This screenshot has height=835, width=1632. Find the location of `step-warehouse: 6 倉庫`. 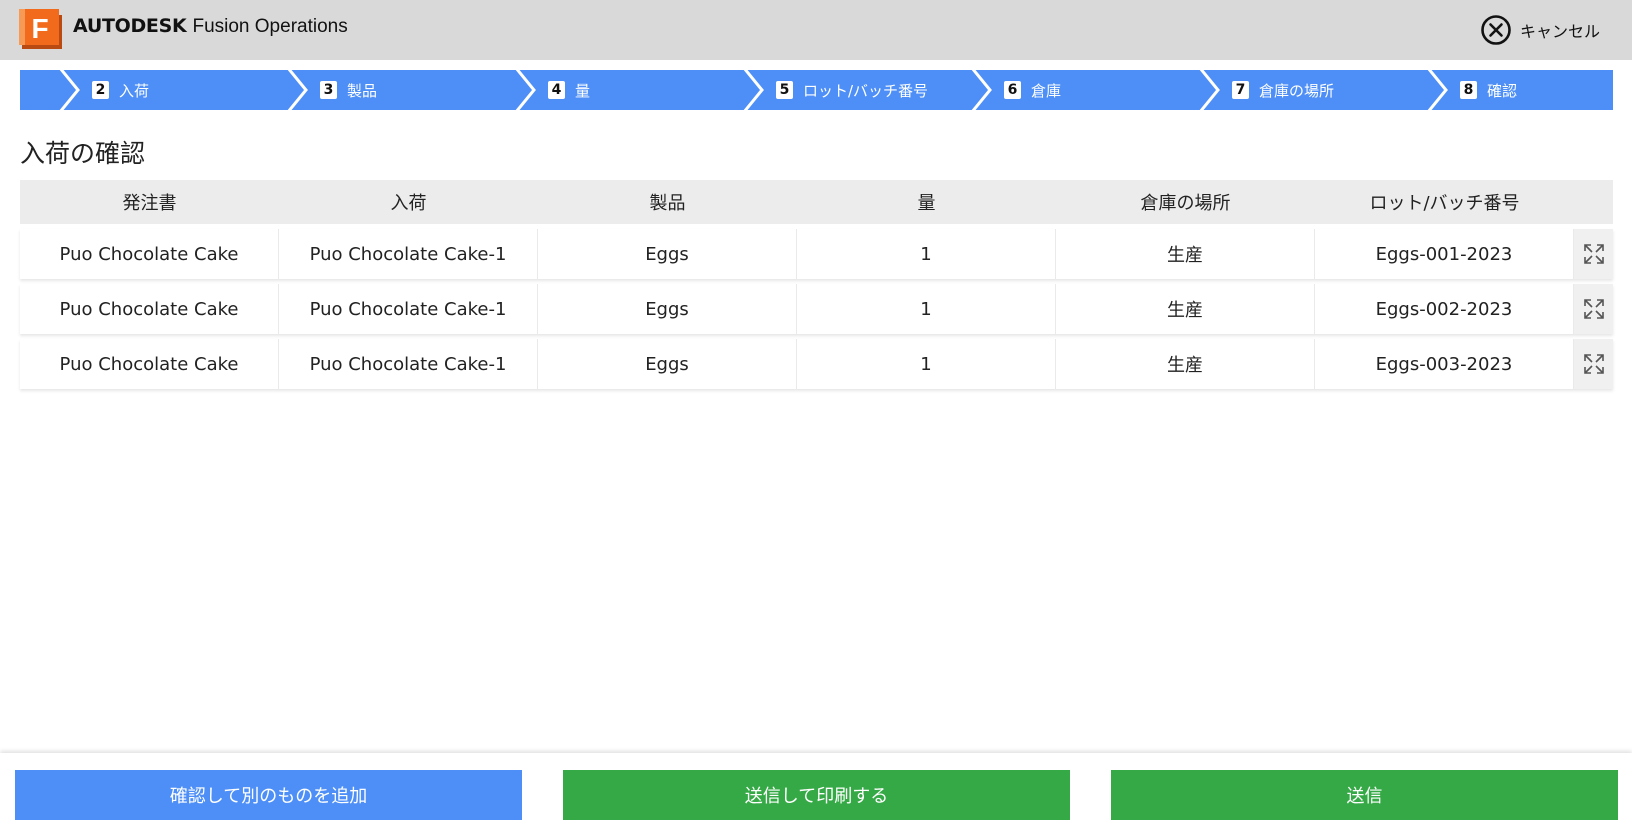

step-warehouse: 6 倉庫 is located at coordinates (1032, 90).